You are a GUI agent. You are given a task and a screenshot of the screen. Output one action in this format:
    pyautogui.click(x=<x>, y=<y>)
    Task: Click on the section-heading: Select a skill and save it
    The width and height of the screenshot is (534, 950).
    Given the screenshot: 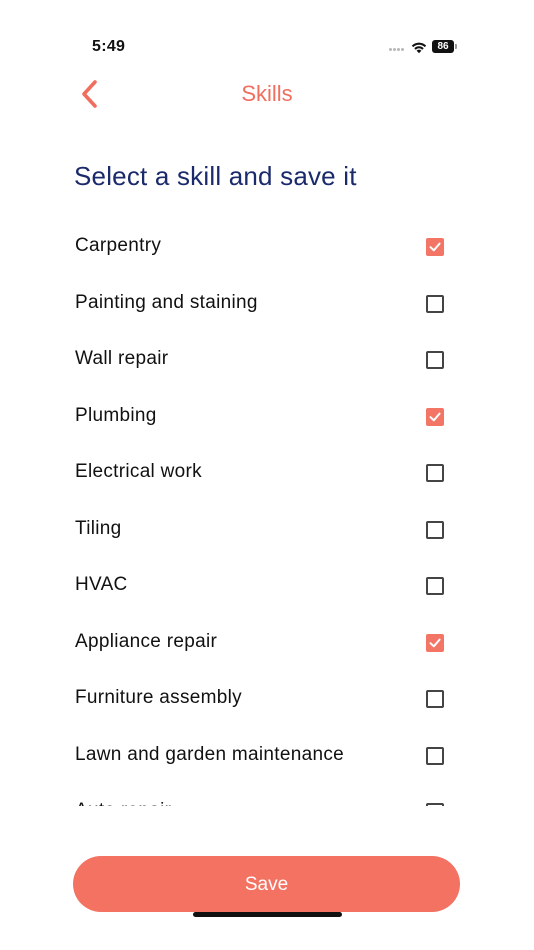 What is the action you would take?
    pyautogui.click(x=215, y=176)
    